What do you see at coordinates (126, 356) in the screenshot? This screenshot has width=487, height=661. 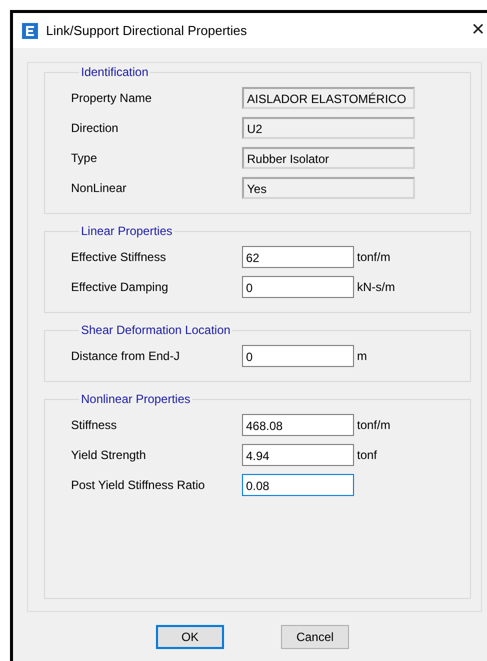 I see `field-label: Distance from End-J` at bounding box center [126, 356].